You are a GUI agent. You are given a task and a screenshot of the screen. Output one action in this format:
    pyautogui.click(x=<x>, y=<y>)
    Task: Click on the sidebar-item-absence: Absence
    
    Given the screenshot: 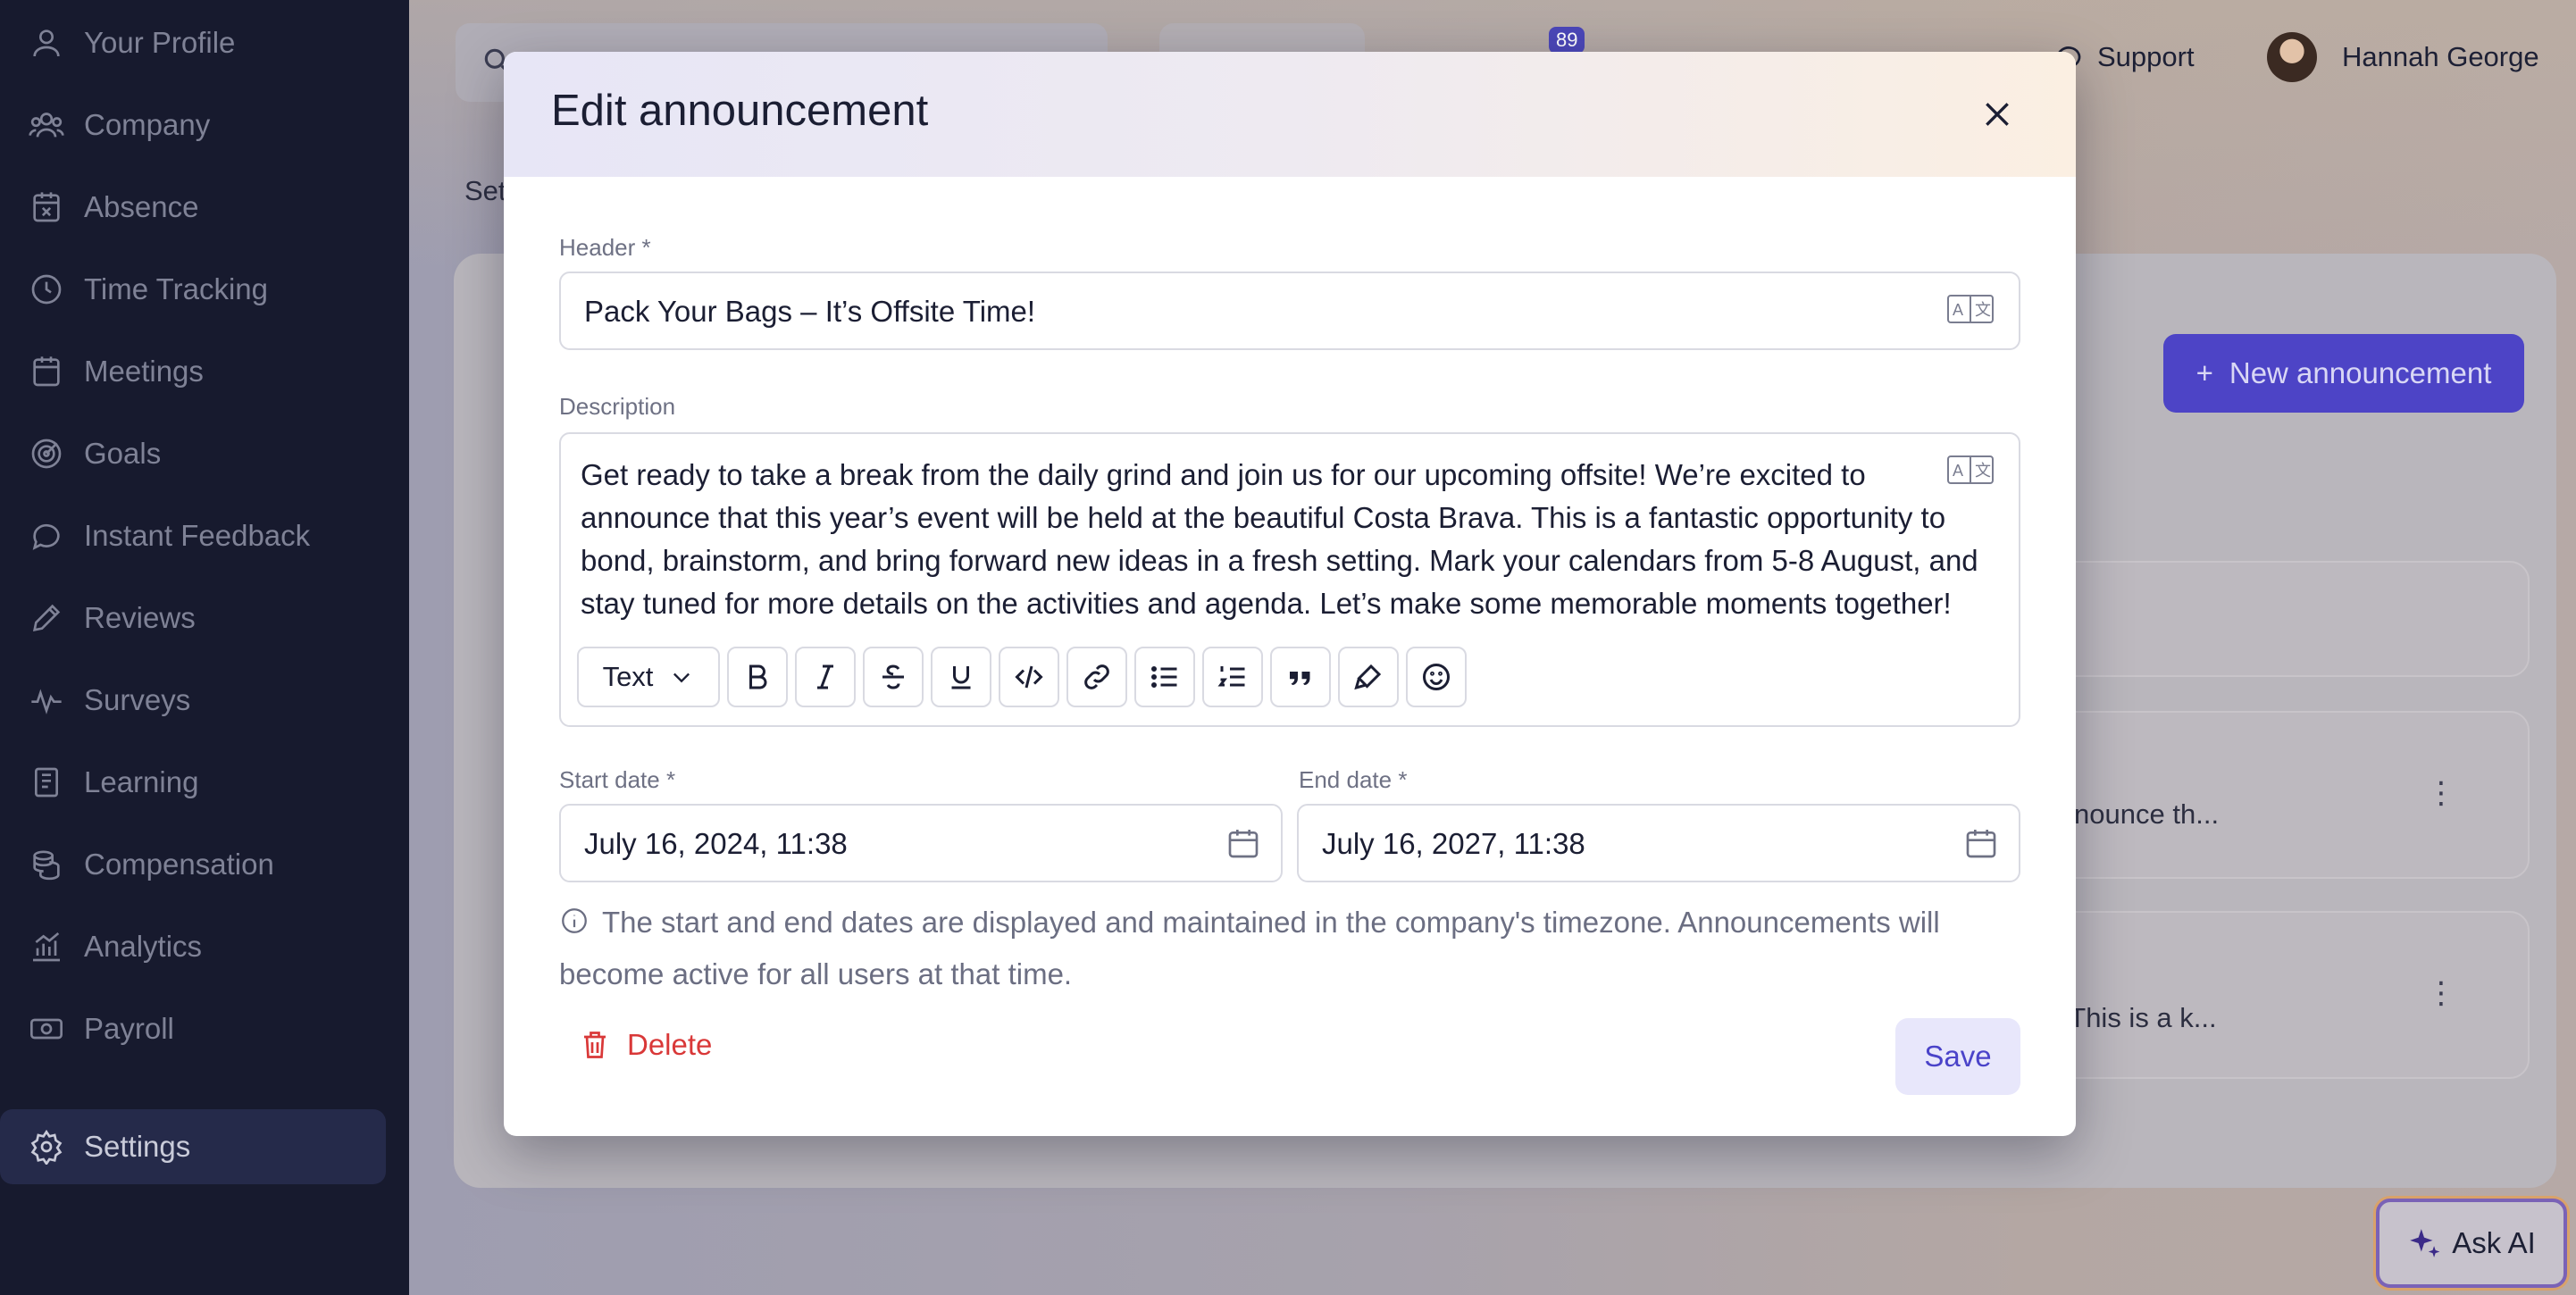 What is the action you would take?
    pyautogui.click(x=205, y=207)
    